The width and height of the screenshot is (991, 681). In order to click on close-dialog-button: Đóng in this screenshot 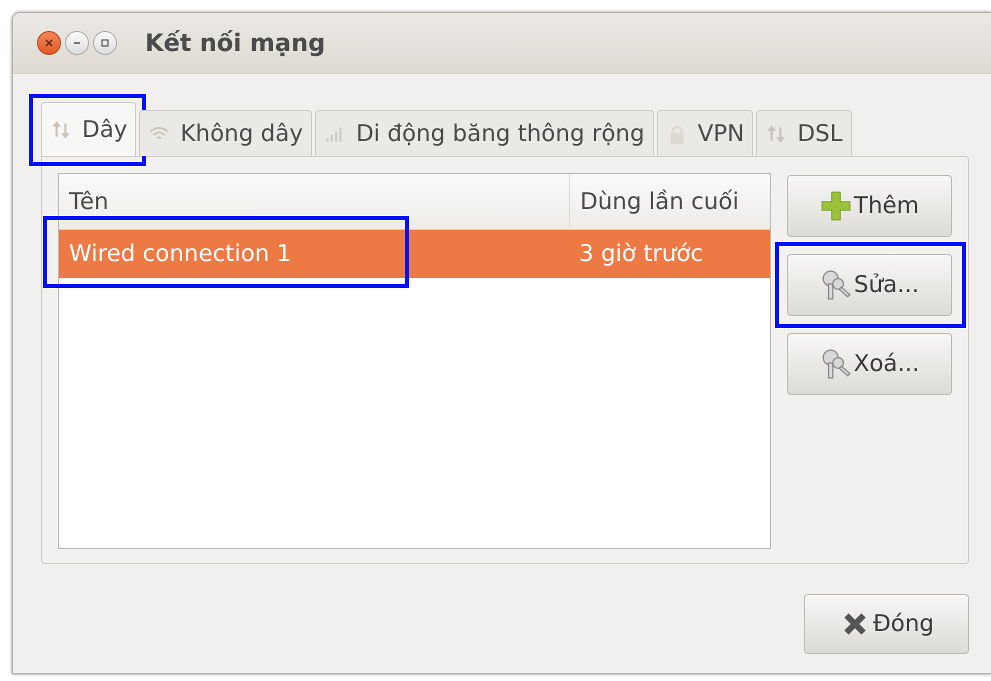, I will do `click(886, 624)`.